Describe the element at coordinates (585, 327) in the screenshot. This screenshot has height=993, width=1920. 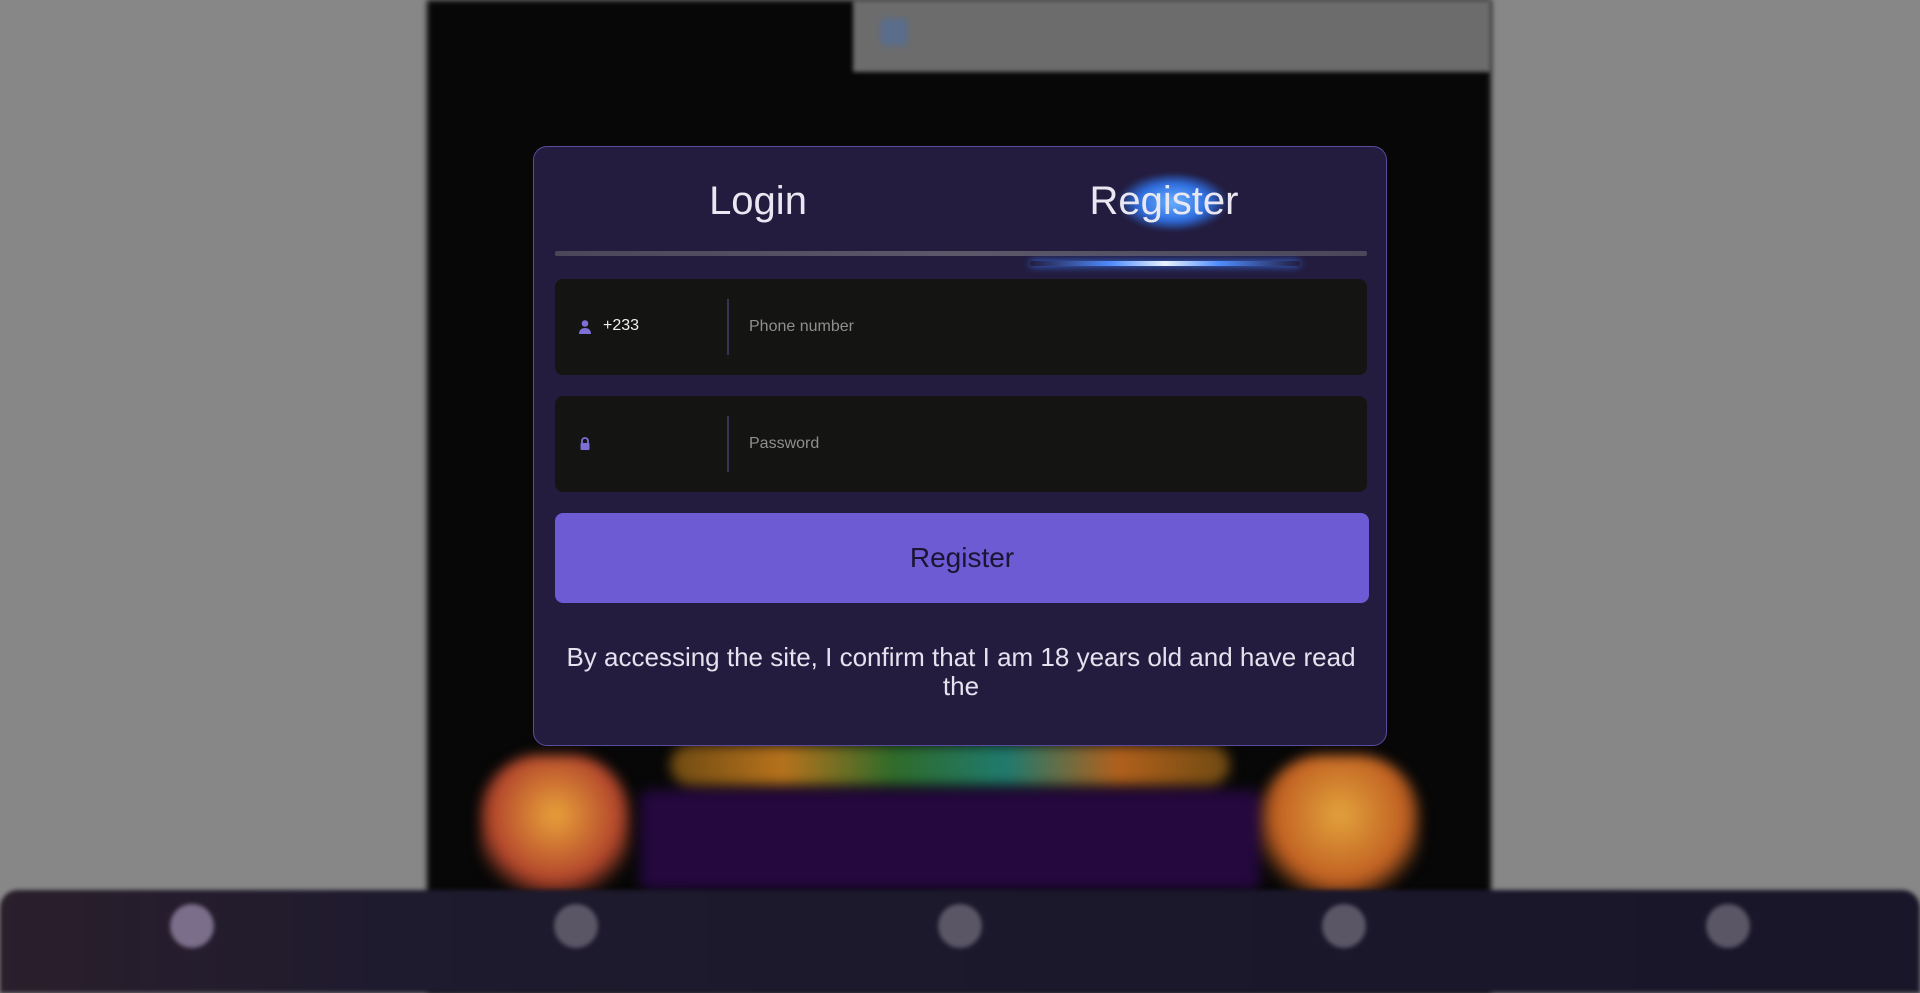
I see `user-icon` at that location.